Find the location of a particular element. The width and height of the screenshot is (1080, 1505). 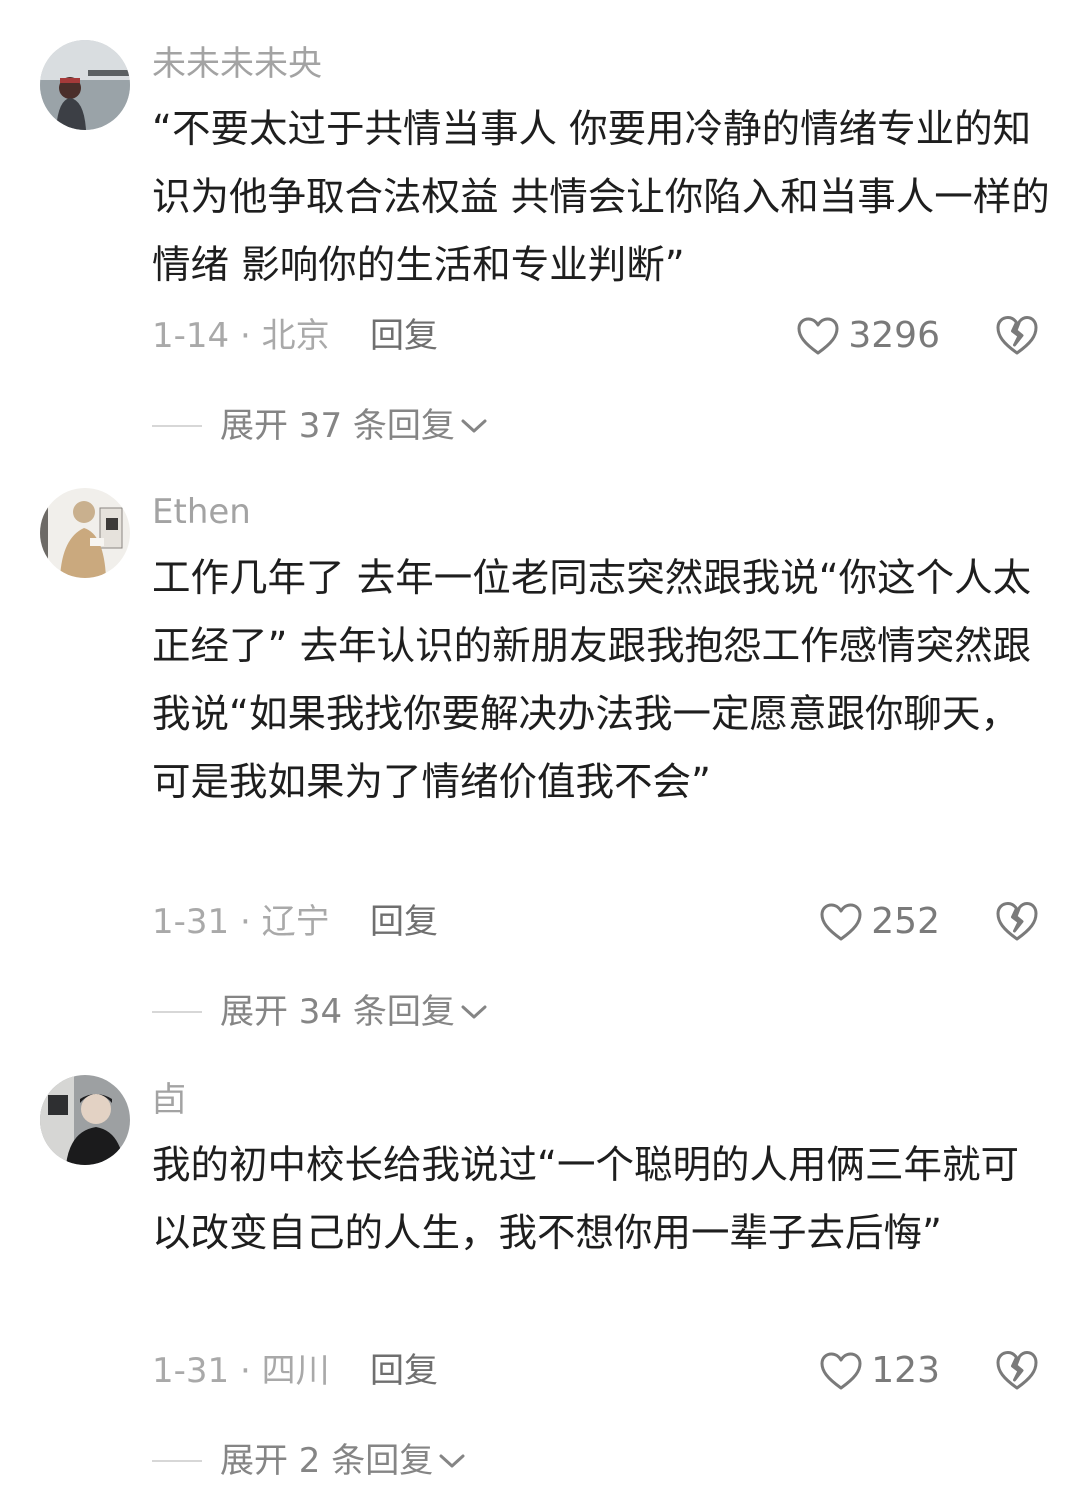

username: 未未未未央 is located at coordinates (237, 64).